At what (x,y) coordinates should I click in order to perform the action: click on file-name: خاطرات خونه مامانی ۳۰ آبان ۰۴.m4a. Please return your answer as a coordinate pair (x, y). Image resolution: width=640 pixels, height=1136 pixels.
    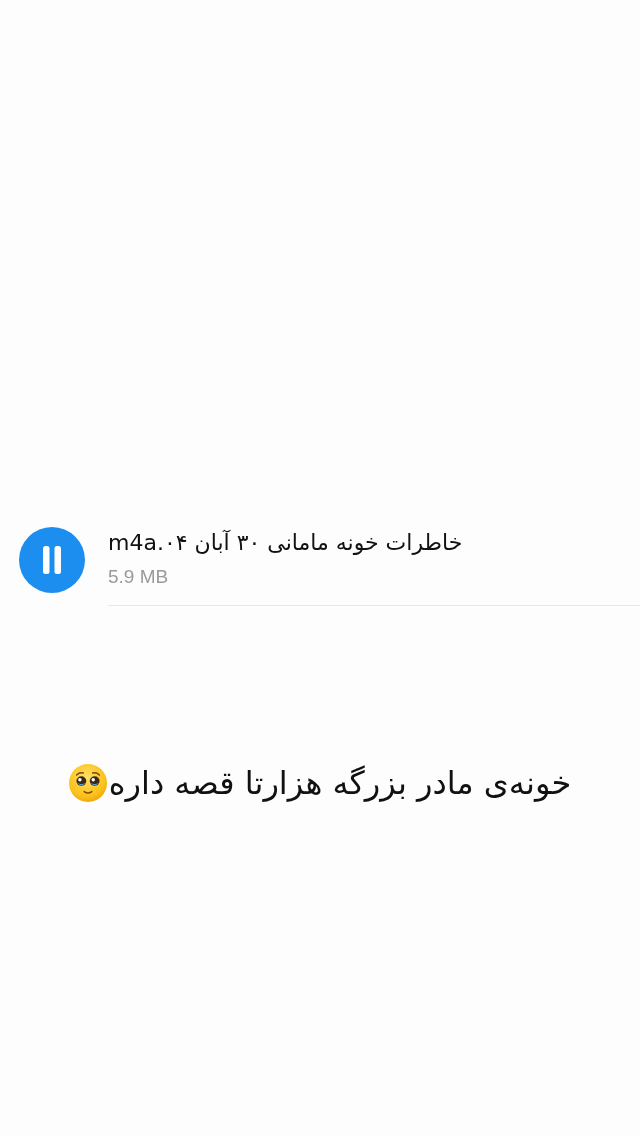
    Looking at the image, I should click on (285, 543).